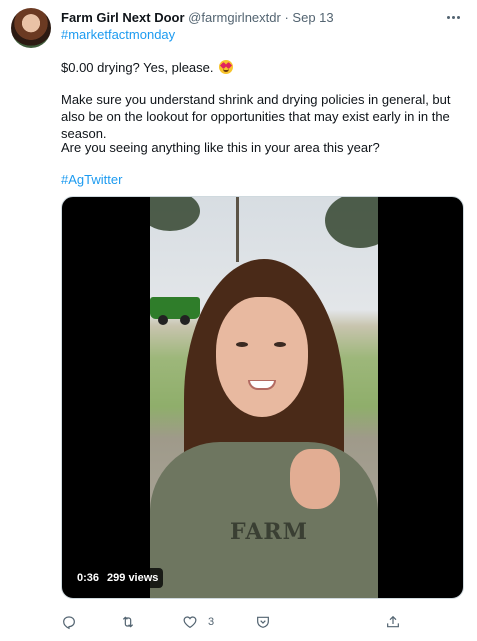  Describe the element at coordinates (137, 67) in the screenshot. I see `tweet-text: $0.00 drying? Yes, please.` at that location.